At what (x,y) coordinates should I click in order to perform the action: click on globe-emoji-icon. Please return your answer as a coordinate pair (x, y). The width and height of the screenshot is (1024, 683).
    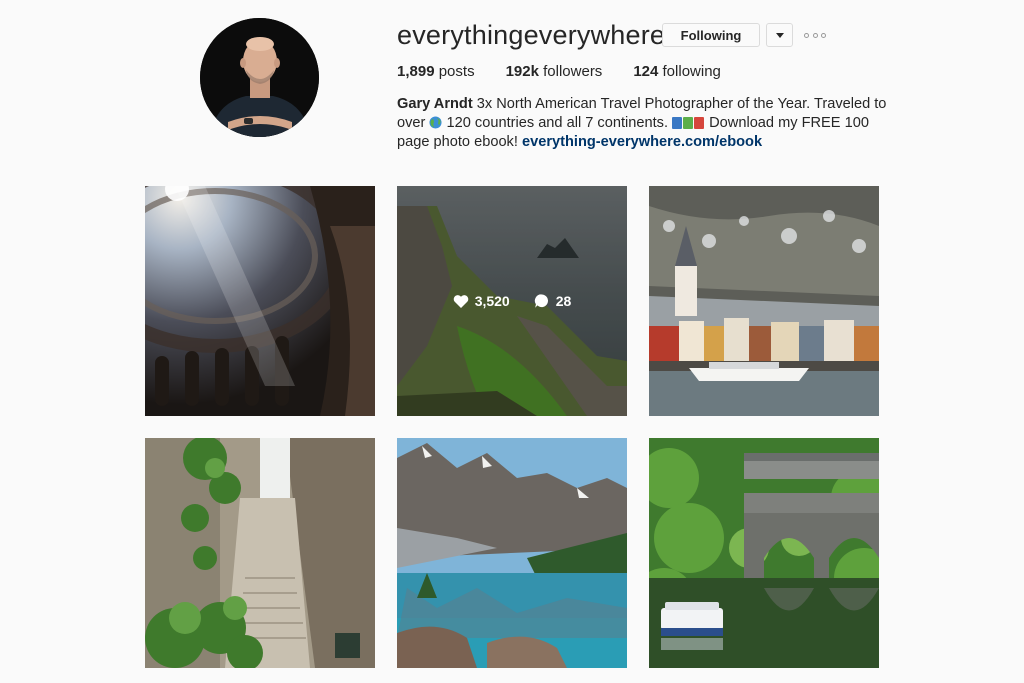
    Looking at the image, I should click on (435, 122).